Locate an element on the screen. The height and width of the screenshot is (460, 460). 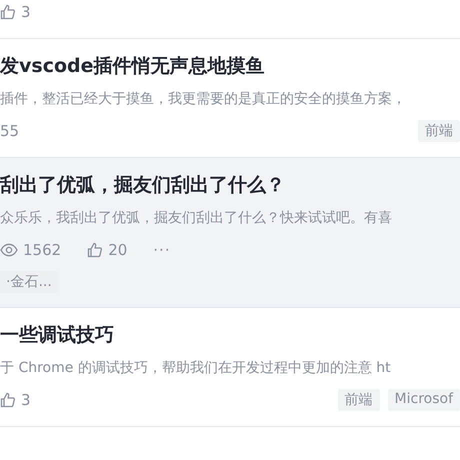
article-excerpt: 众乐乐，我刮出了优弧，掘友们刮出了什么？快来试试吧。有喜 is located at coordinates (196, 218).